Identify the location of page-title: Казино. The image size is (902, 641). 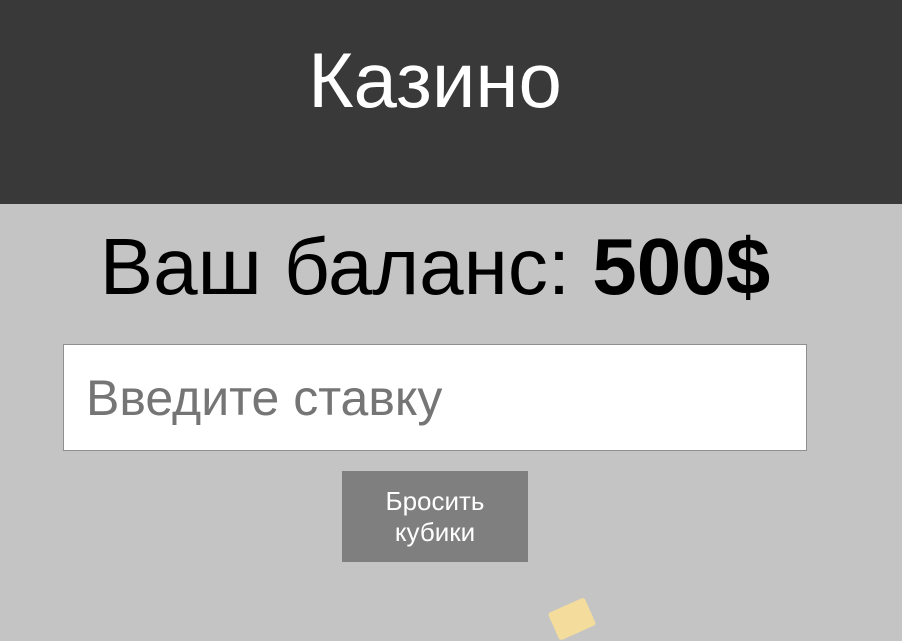
(435, 80).